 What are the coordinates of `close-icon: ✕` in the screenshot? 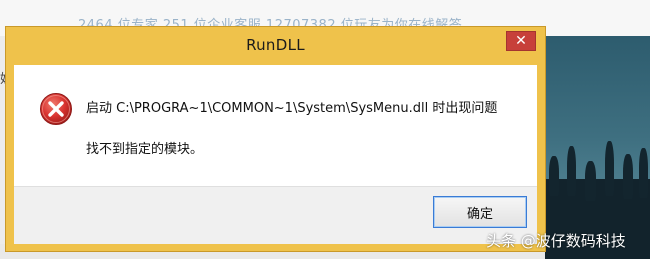 It's located at (521, 41).